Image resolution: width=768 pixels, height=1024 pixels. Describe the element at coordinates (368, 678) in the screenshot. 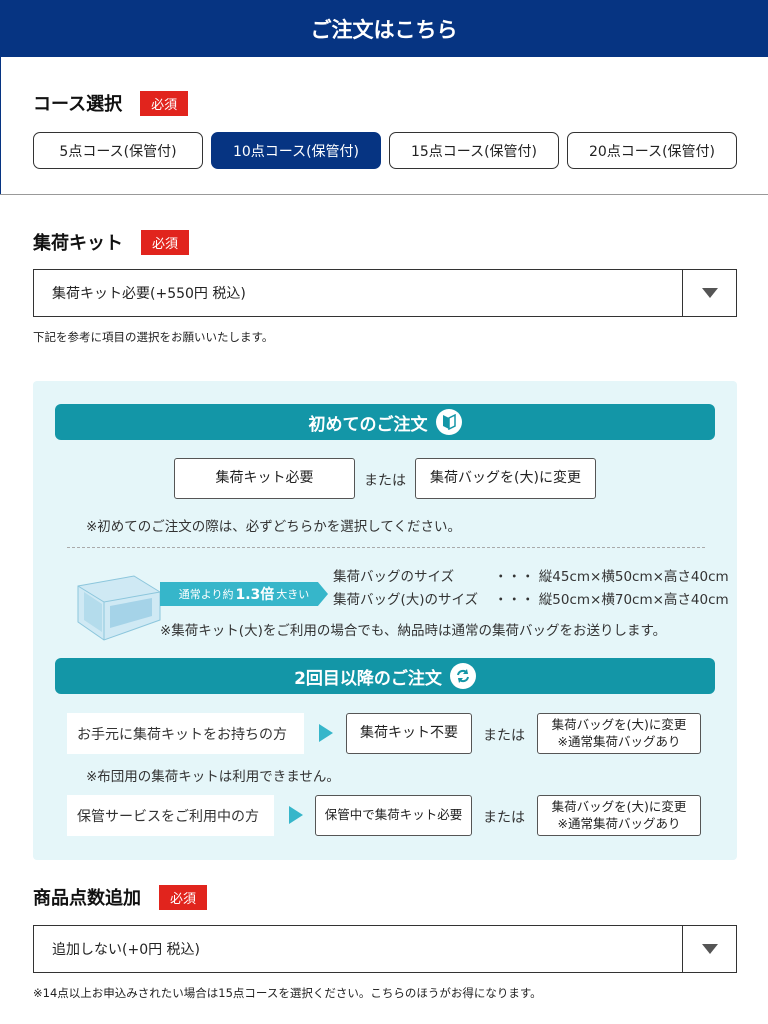

I see `repeat-order-banner-text: 2回目以降のご注文` at that location.